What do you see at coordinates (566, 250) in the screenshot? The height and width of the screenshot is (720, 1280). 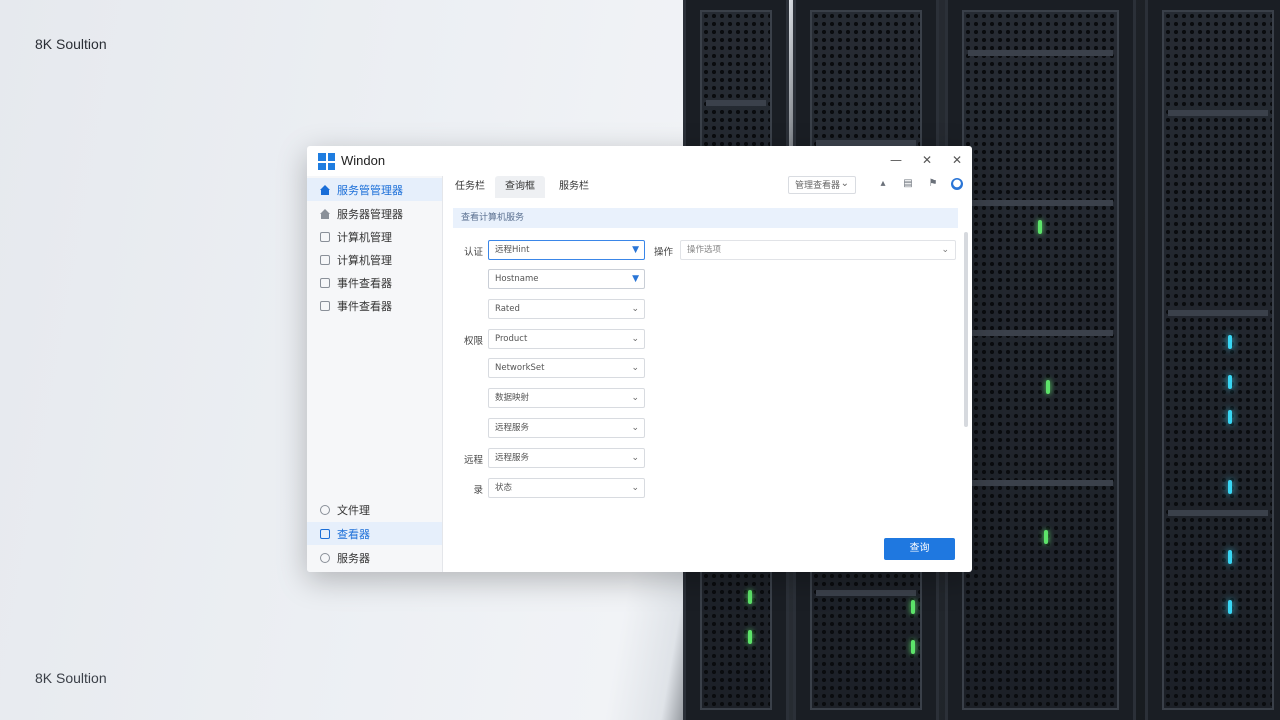 I see `remote-hint-select: 远程Hint ▼` at bounding box center [566, 250].